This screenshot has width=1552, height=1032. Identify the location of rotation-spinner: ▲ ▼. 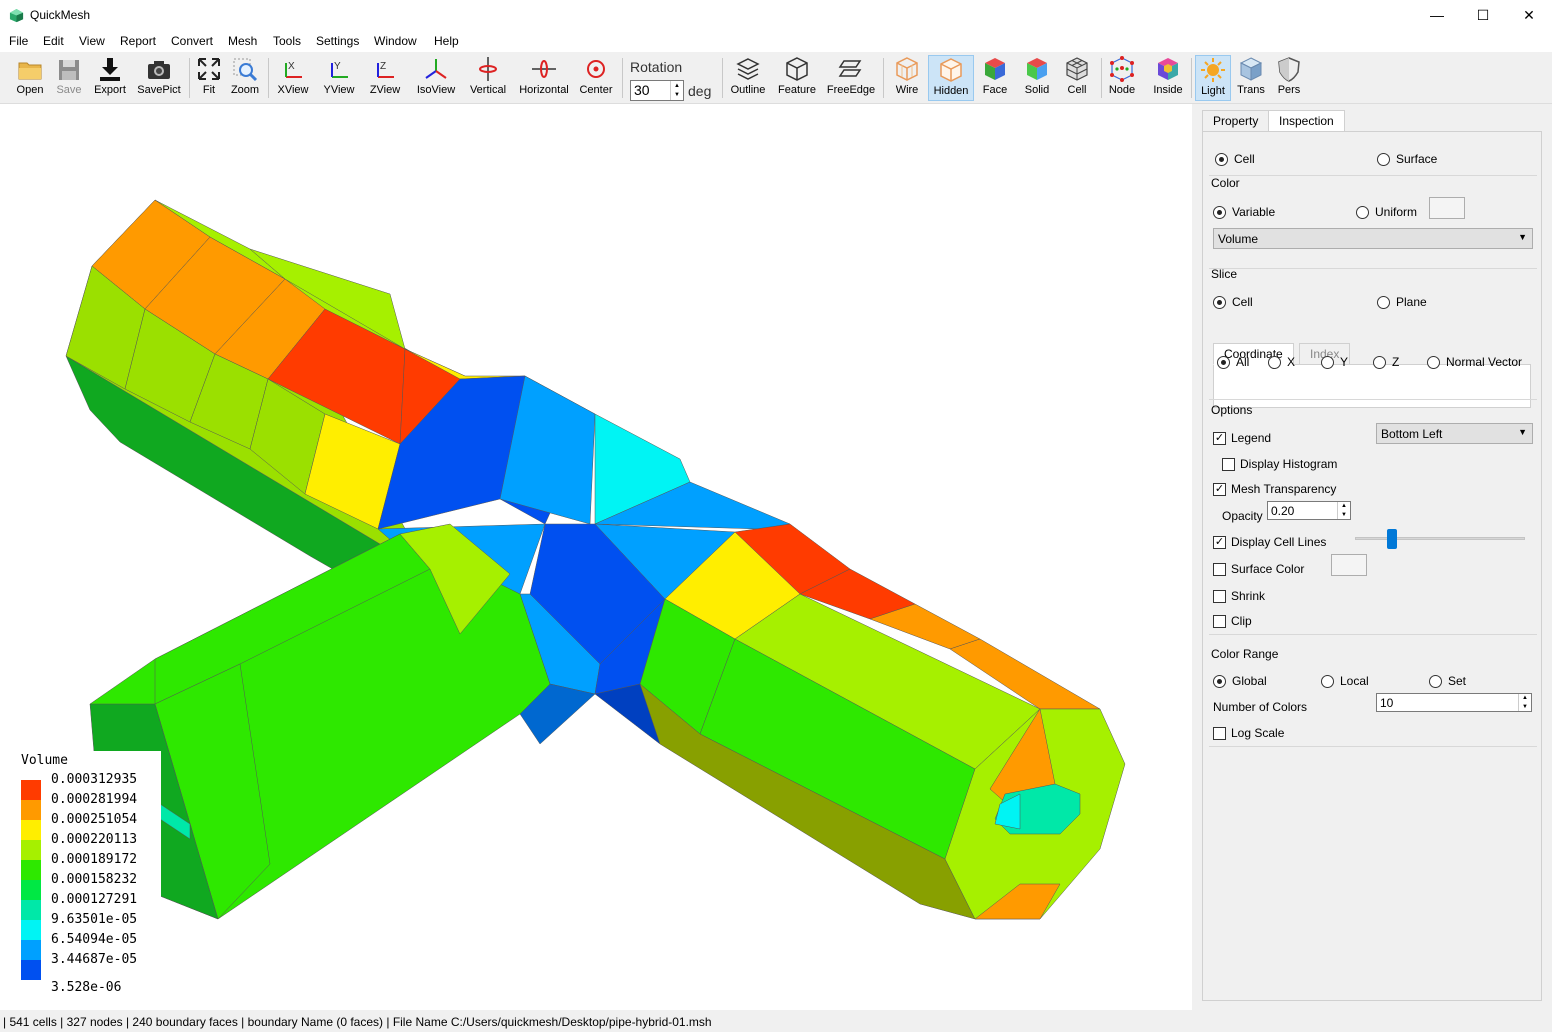
(676, 90).